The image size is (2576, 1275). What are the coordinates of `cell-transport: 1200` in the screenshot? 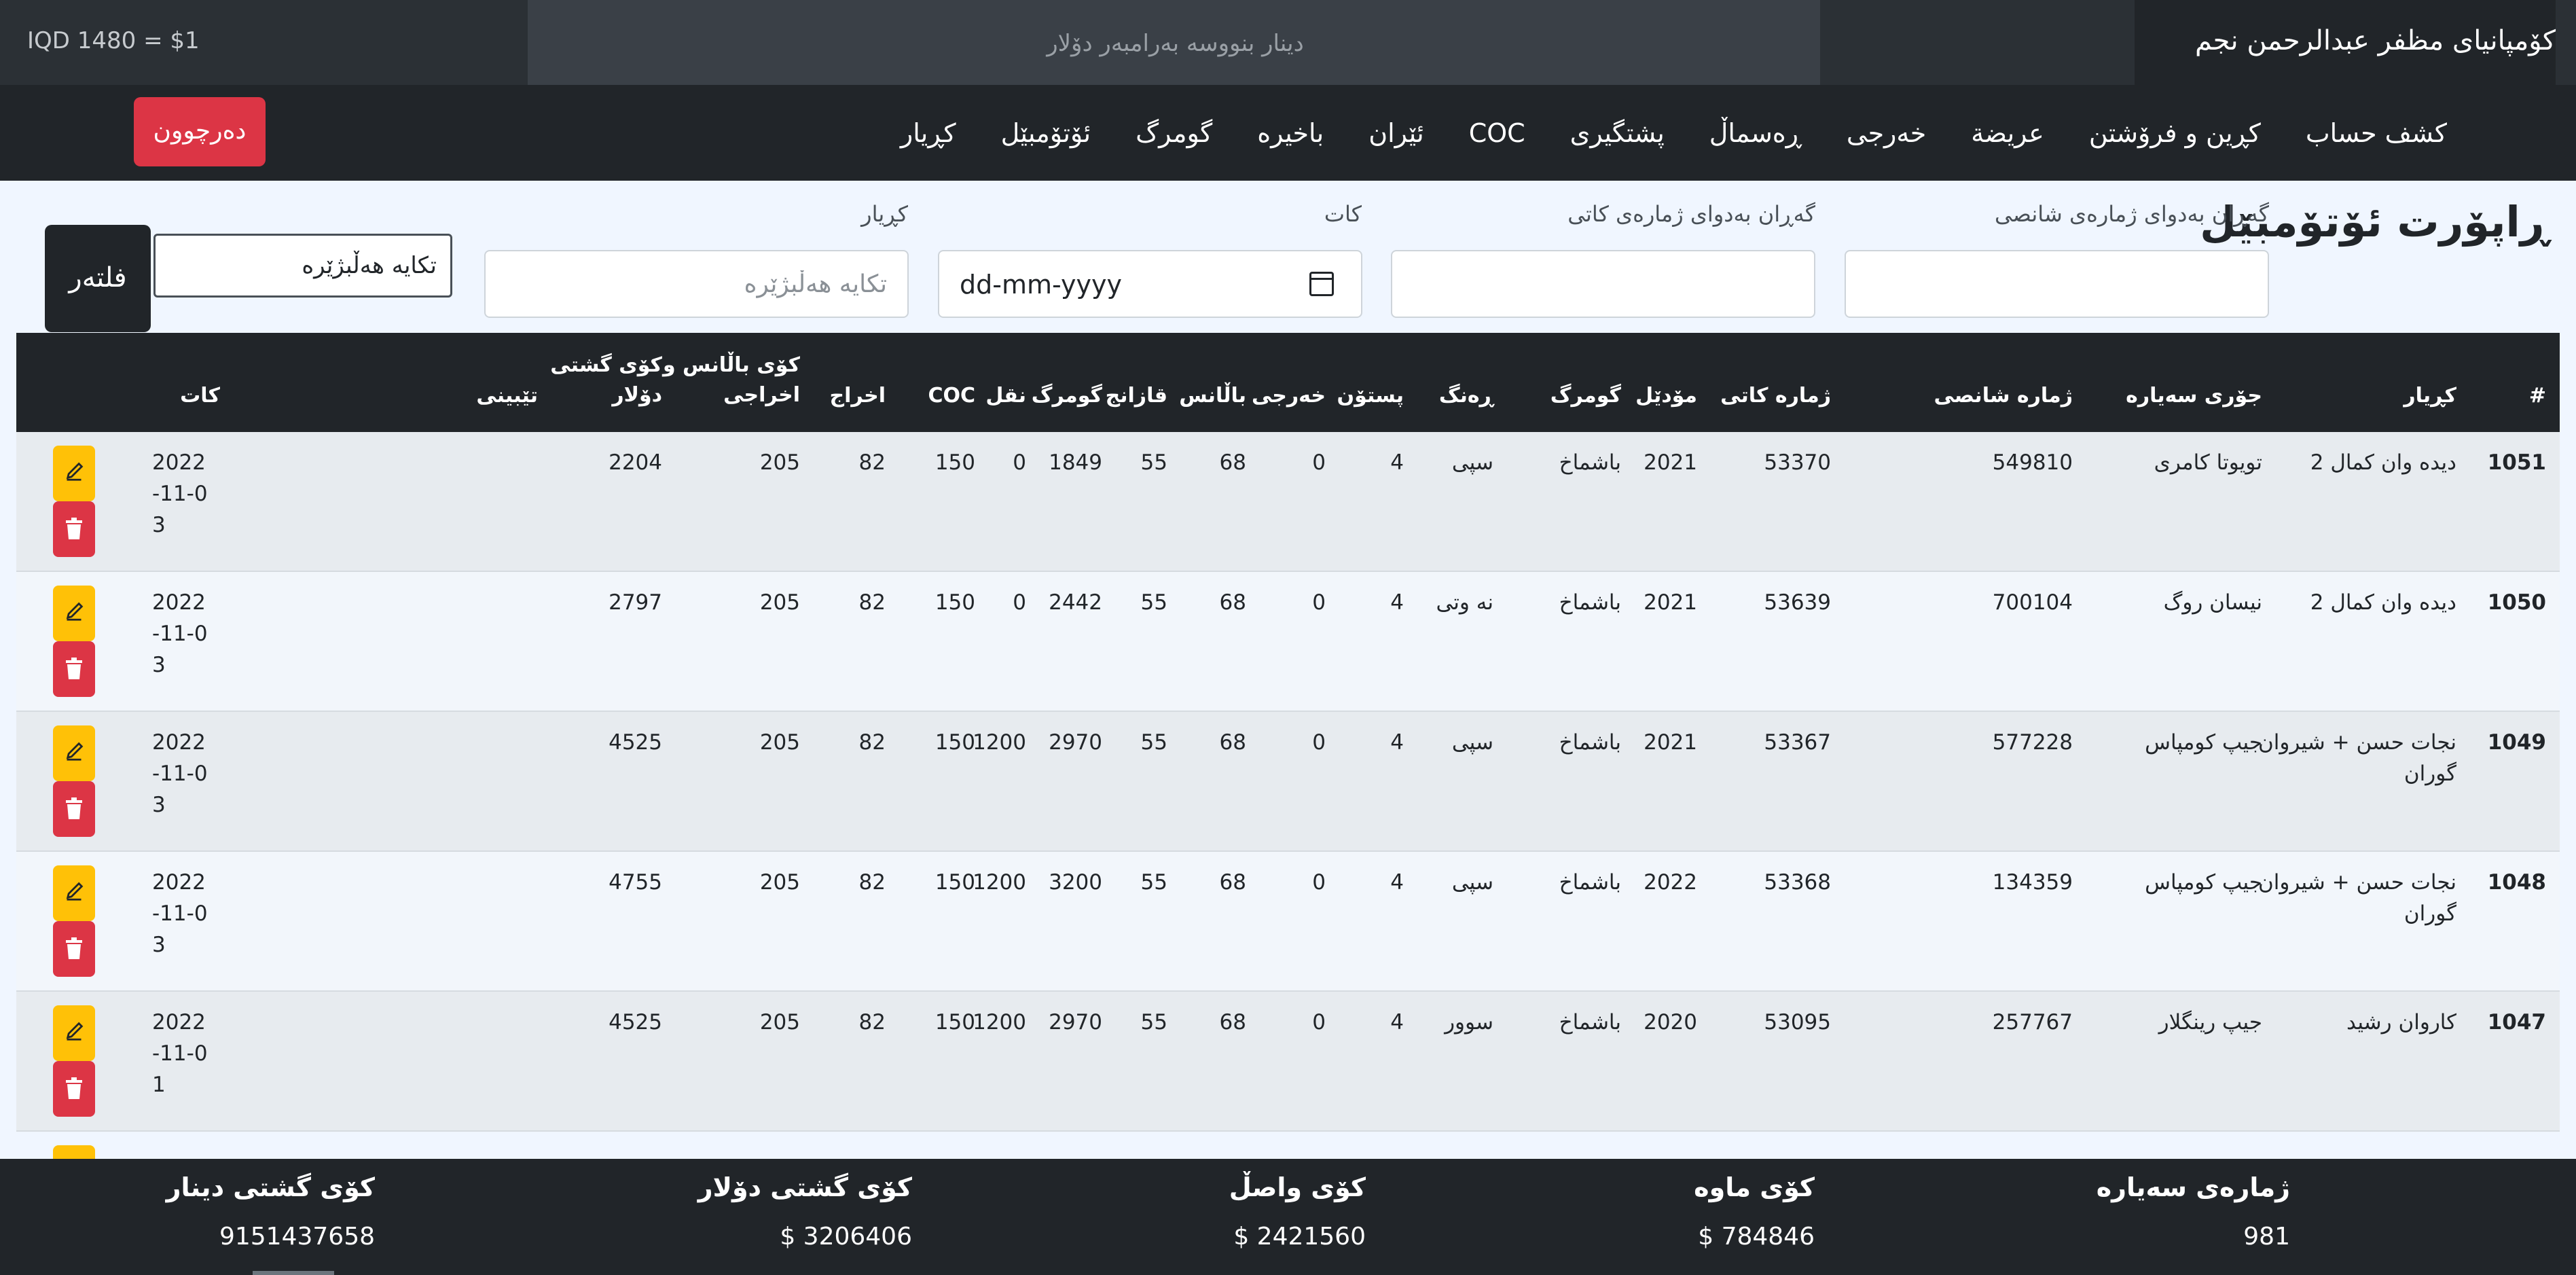 It's located at (999, 742).